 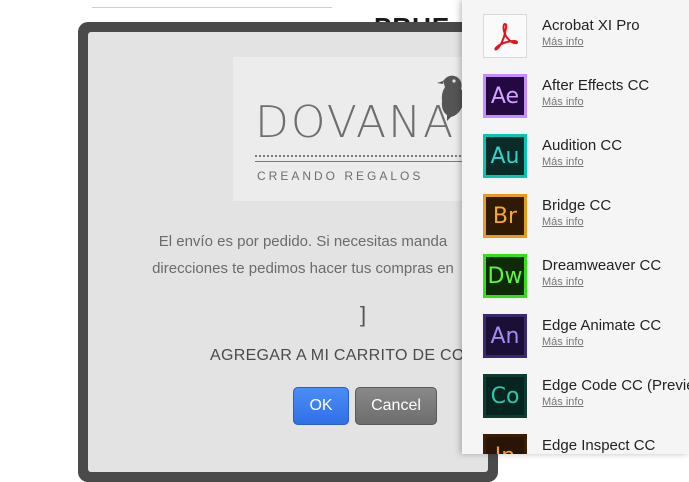 I want to click on app-list-item: An Edge Animate CC Más info, so click(x=575, y=344).